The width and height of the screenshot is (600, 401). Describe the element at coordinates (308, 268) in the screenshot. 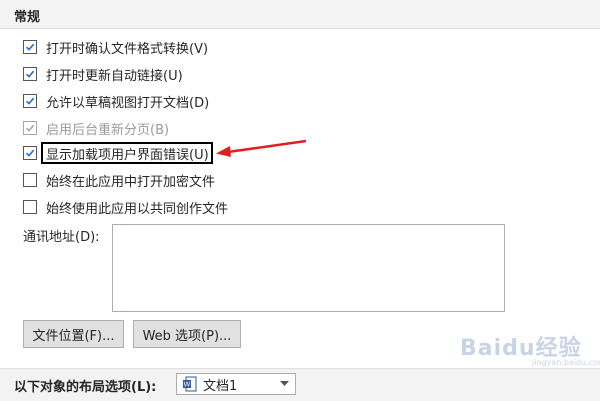

I see `mailing-address-textarea` at that location.